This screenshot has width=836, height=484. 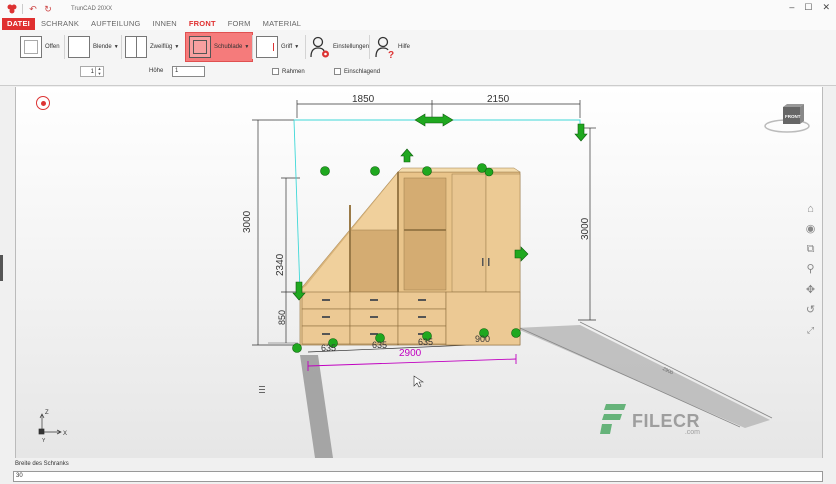 What do you see at coordinates (1, 268) in the screenshot?
I see `left-panel-splitter` at bounding box center [1, 268].